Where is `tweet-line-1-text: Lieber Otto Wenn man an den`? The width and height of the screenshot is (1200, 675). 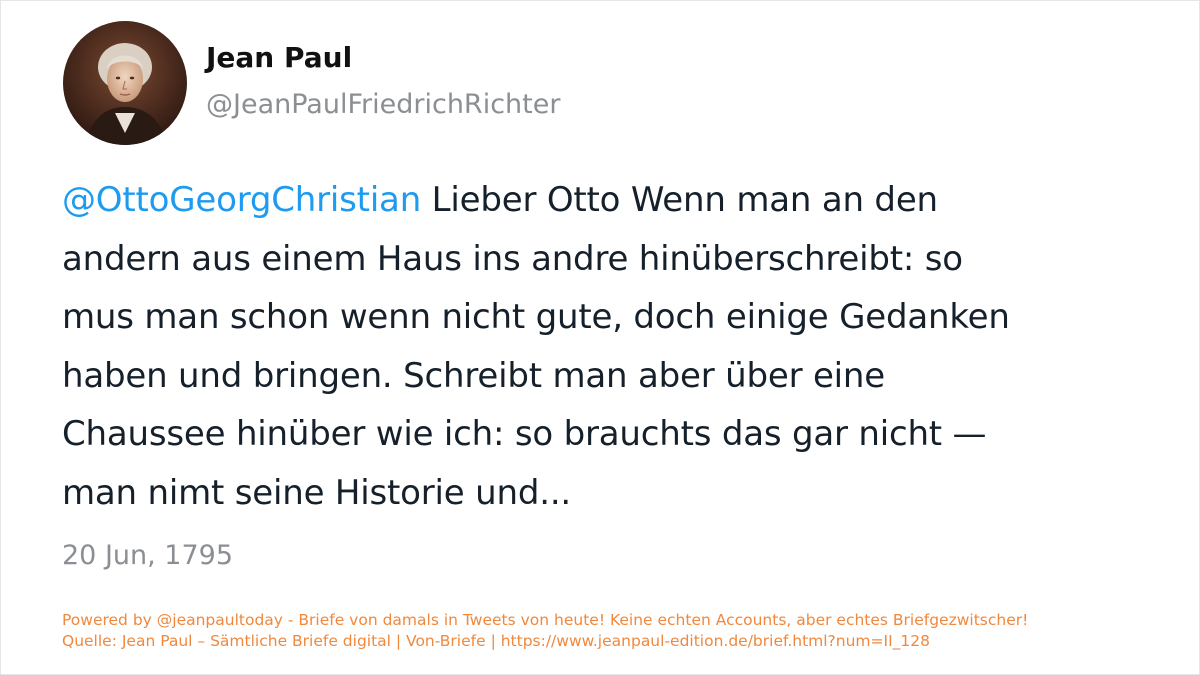
tweet-line-1-text: Lieber Otto Wenn man an den is located at coordinates (679, 200).